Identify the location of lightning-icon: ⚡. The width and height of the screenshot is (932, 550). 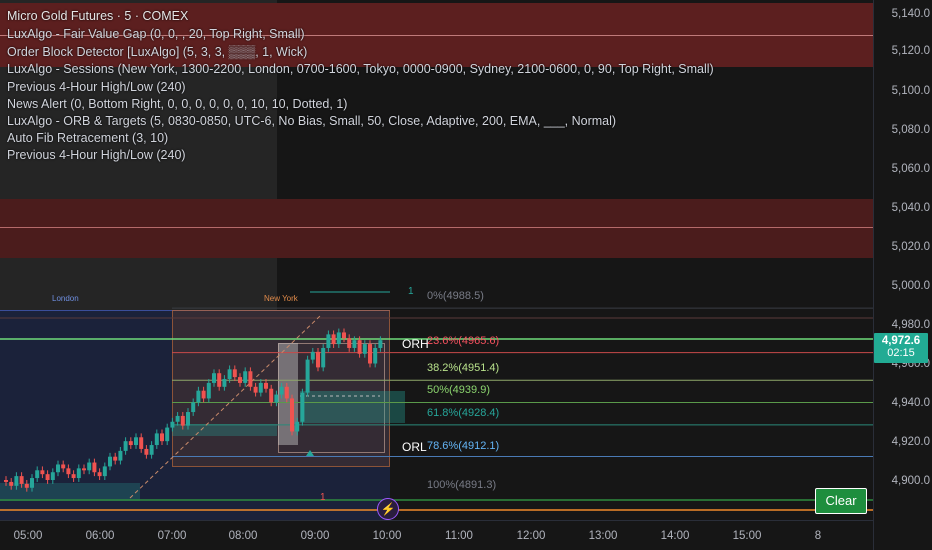
(388, 509).